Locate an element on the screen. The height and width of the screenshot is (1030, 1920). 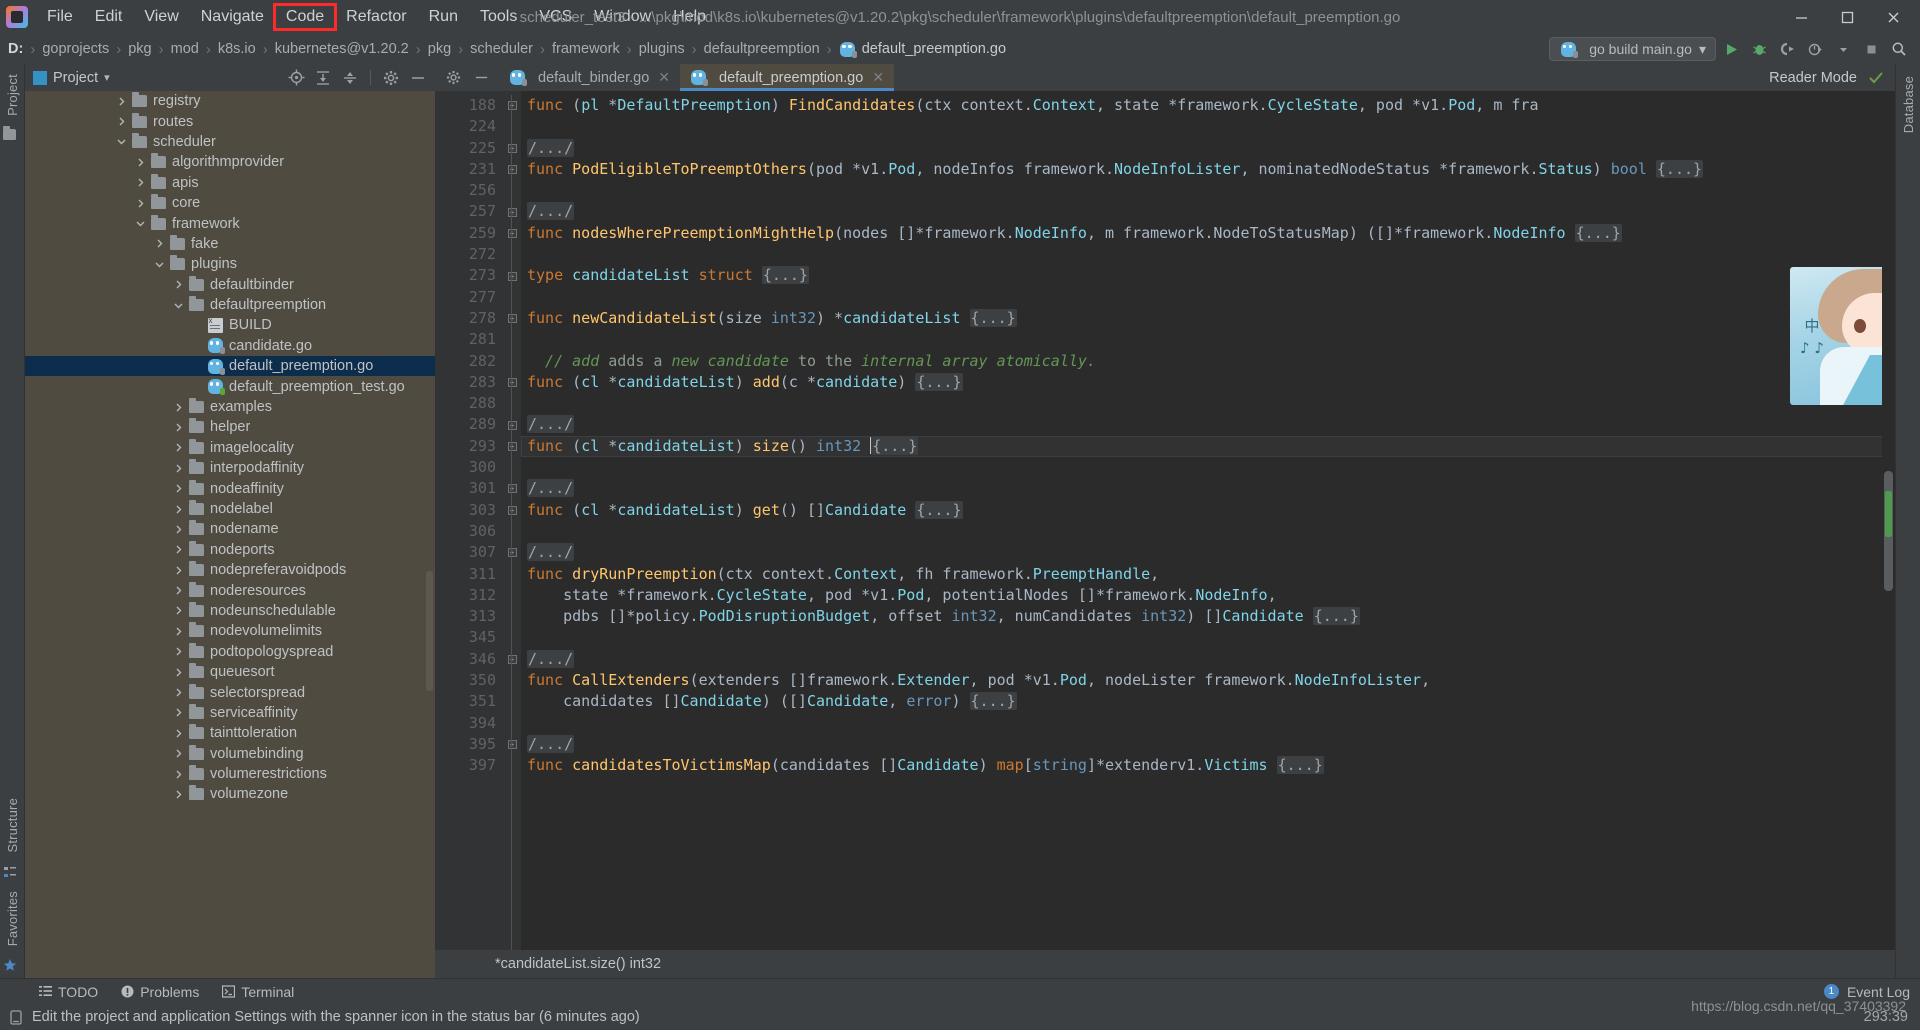
menu-item-view: View is located at coordinates (161, 17).